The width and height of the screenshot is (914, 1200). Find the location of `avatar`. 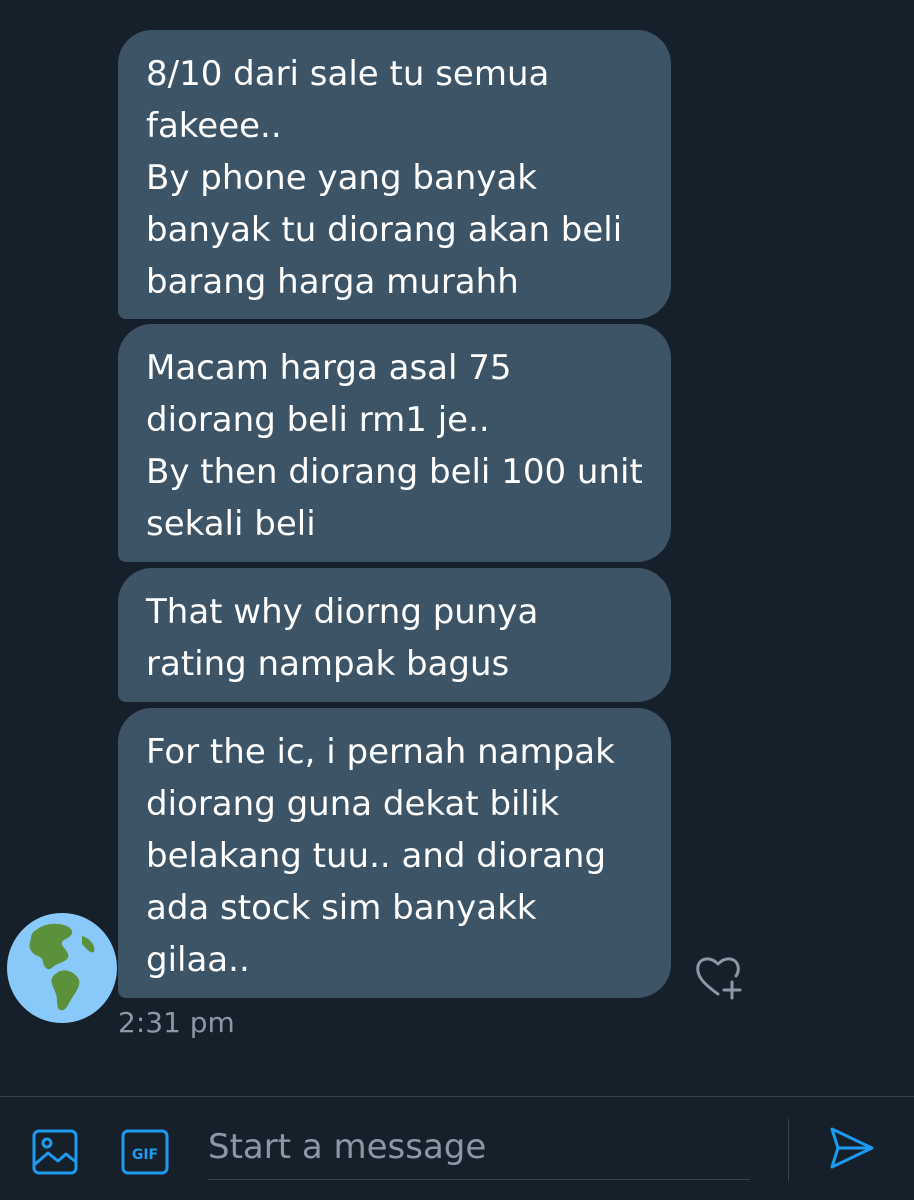

avatar is located at coordinates (62, 968).